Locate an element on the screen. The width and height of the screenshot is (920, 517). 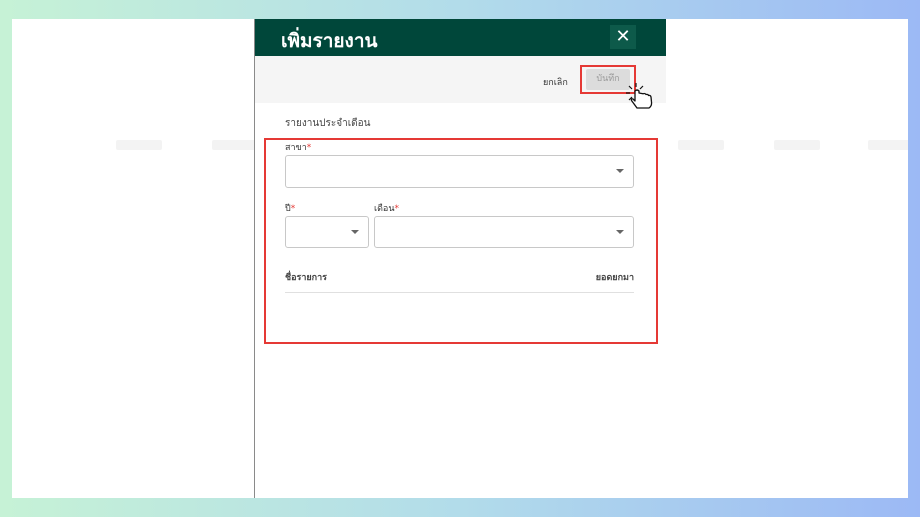
close-button: ✕ is located at coordinates (623, 37).